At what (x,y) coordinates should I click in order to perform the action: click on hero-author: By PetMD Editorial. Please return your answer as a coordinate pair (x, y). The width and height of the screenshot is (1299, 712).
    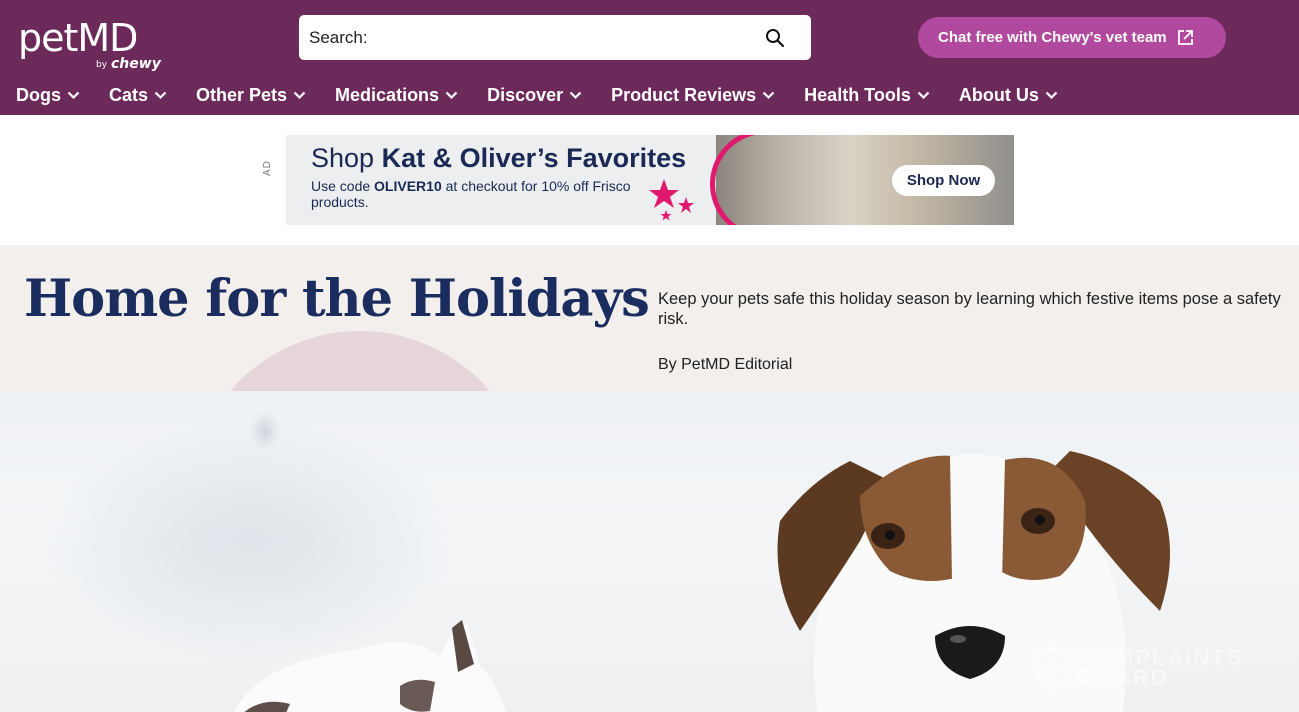
    Looking at the image, I should click on (725, 364).